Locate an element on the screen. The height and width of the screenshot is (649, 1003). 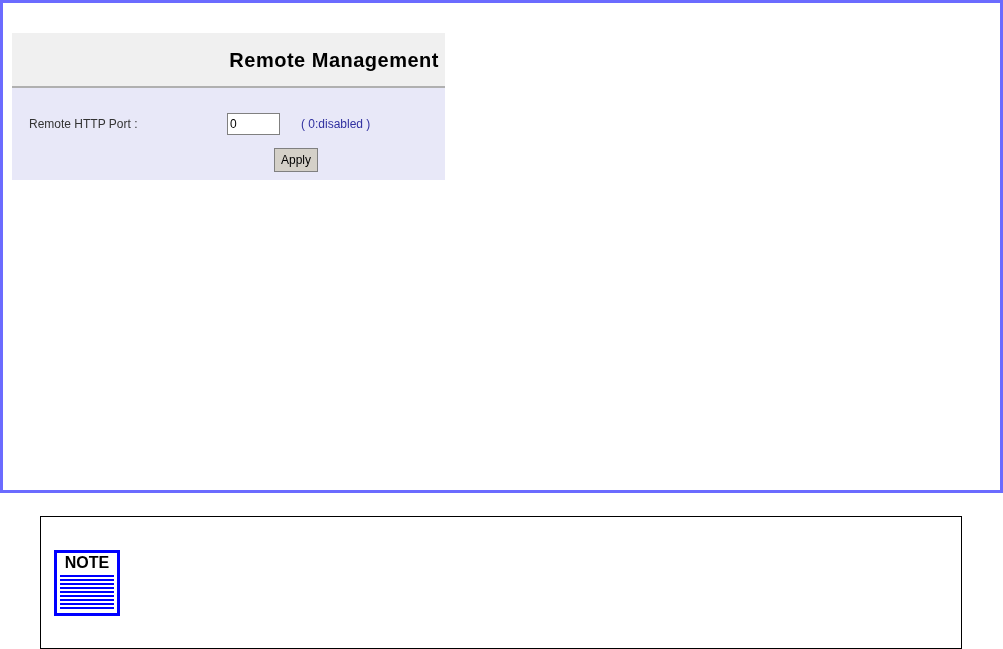
apply-button: Apply is located at coordinates (296, 160).